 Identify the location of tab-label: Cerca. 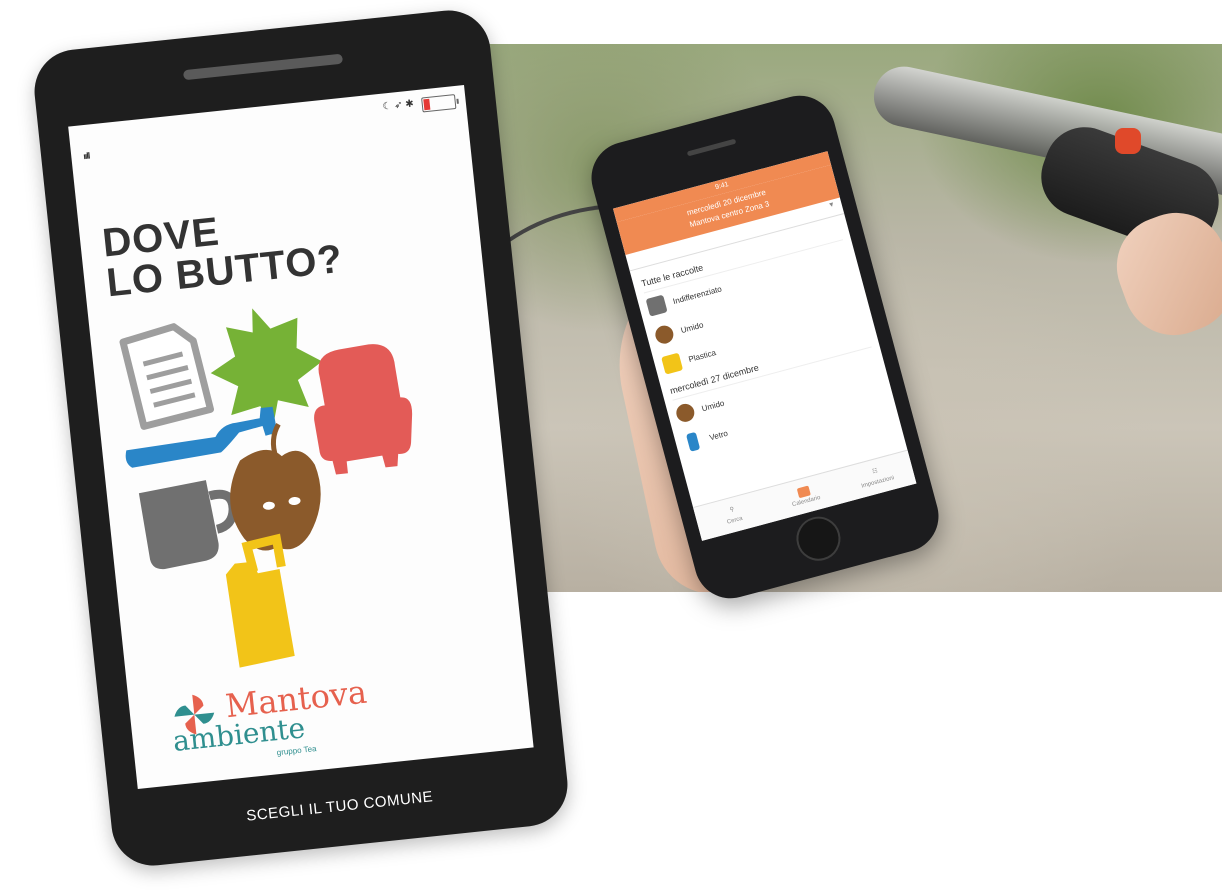
(735, 520).